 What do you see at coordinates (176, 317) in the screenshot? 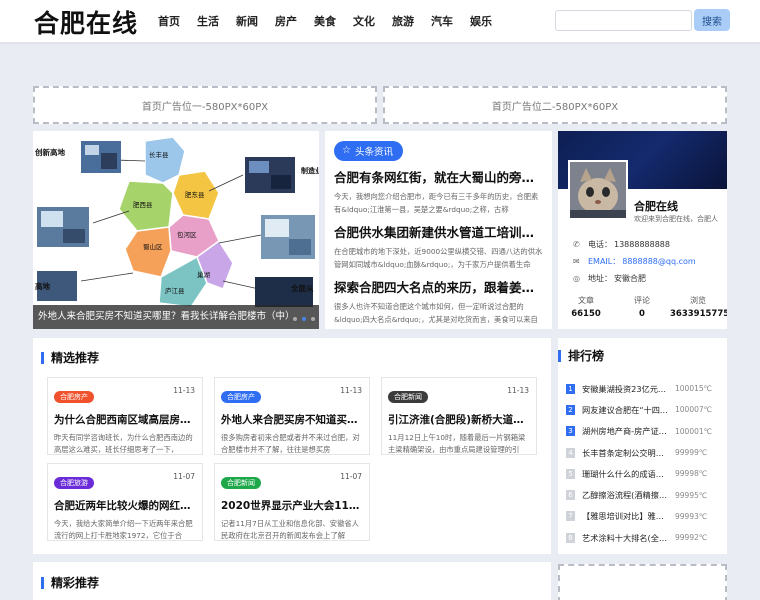
I see `slider-caption: 外地人来合肥买房不知道买哪里？看我长详解合肥楼市（中）` at bounding box center [176, 317].